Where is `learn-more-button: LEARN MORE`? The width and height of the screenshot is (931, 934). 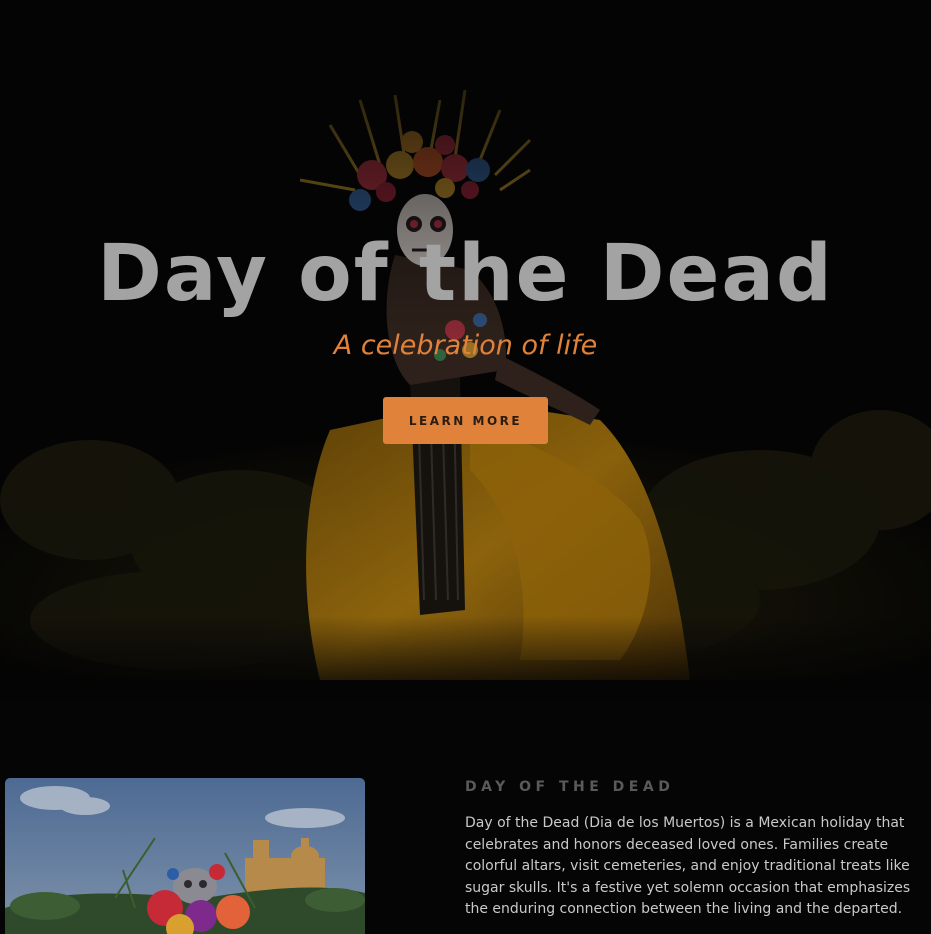 learn-more-button: LEARN MORE is located at coordinates (465, 420).